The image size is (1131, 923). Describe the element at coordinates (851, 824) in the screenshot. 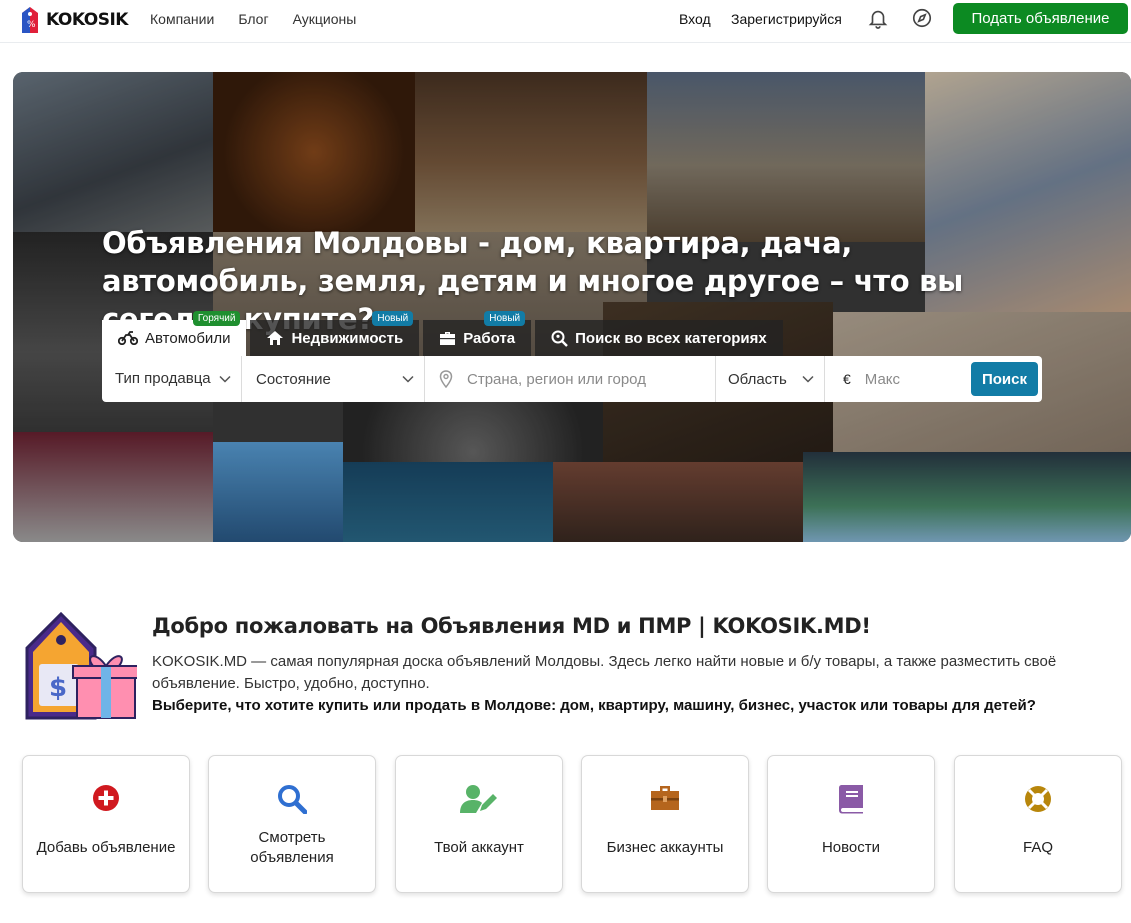

I see `card-news: Новости` at that location.